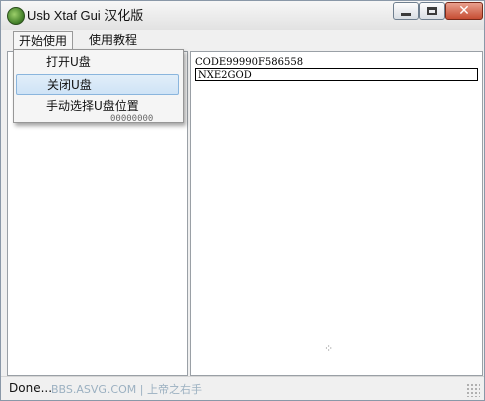 The width and height of the screenshot is (485, 401). Describe the element at coordinates (132, 119) in the screenshot. I see `hidden-left-pane-value: 00000000` at that location.